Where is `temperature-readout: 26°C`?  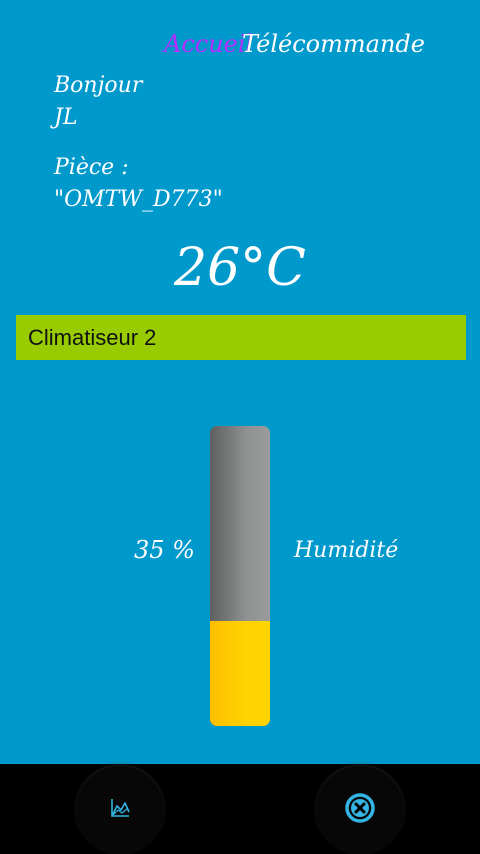 temperature-readout: 26°C is located at coordinates (240, 268).